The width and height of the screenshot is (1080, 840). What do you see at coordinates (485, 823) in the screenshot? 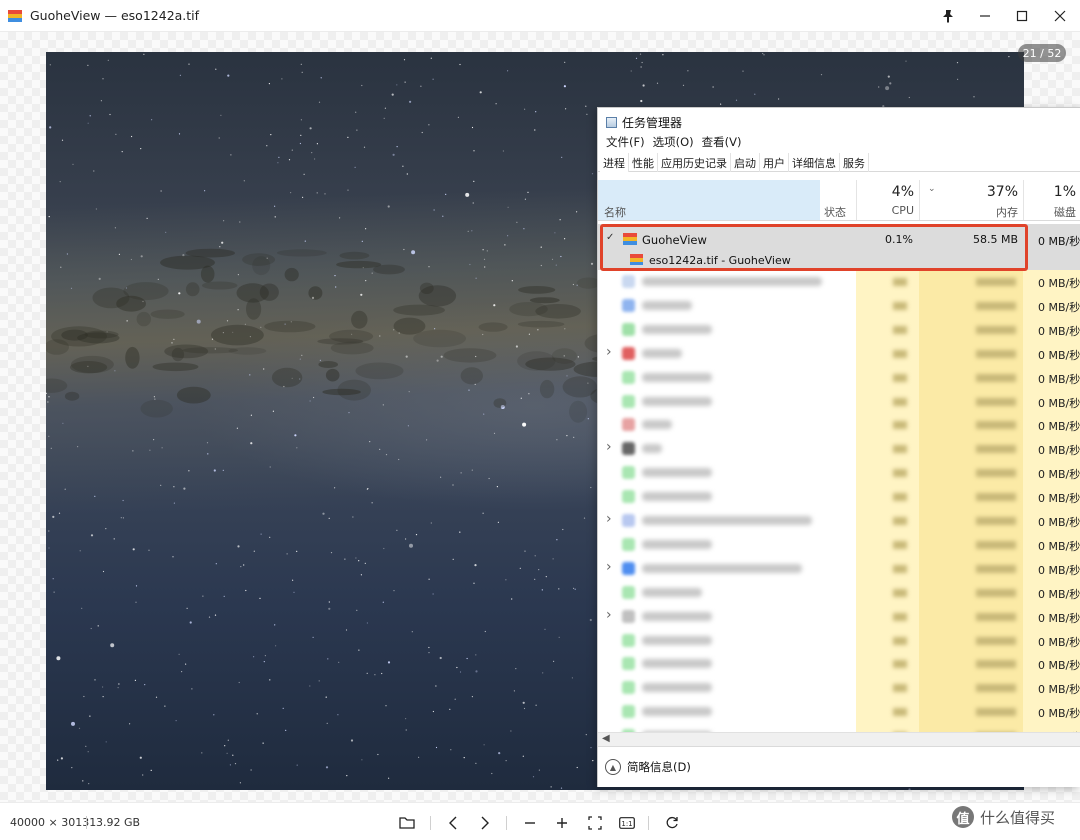
I see `next-button` at bounding box center [485, 823].